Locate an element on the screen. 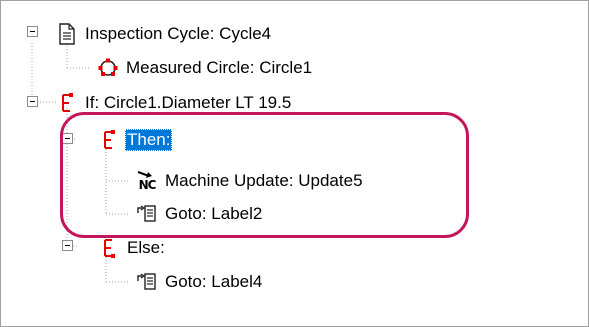  collapse-toggle-else is located at coordinates (67, 245).